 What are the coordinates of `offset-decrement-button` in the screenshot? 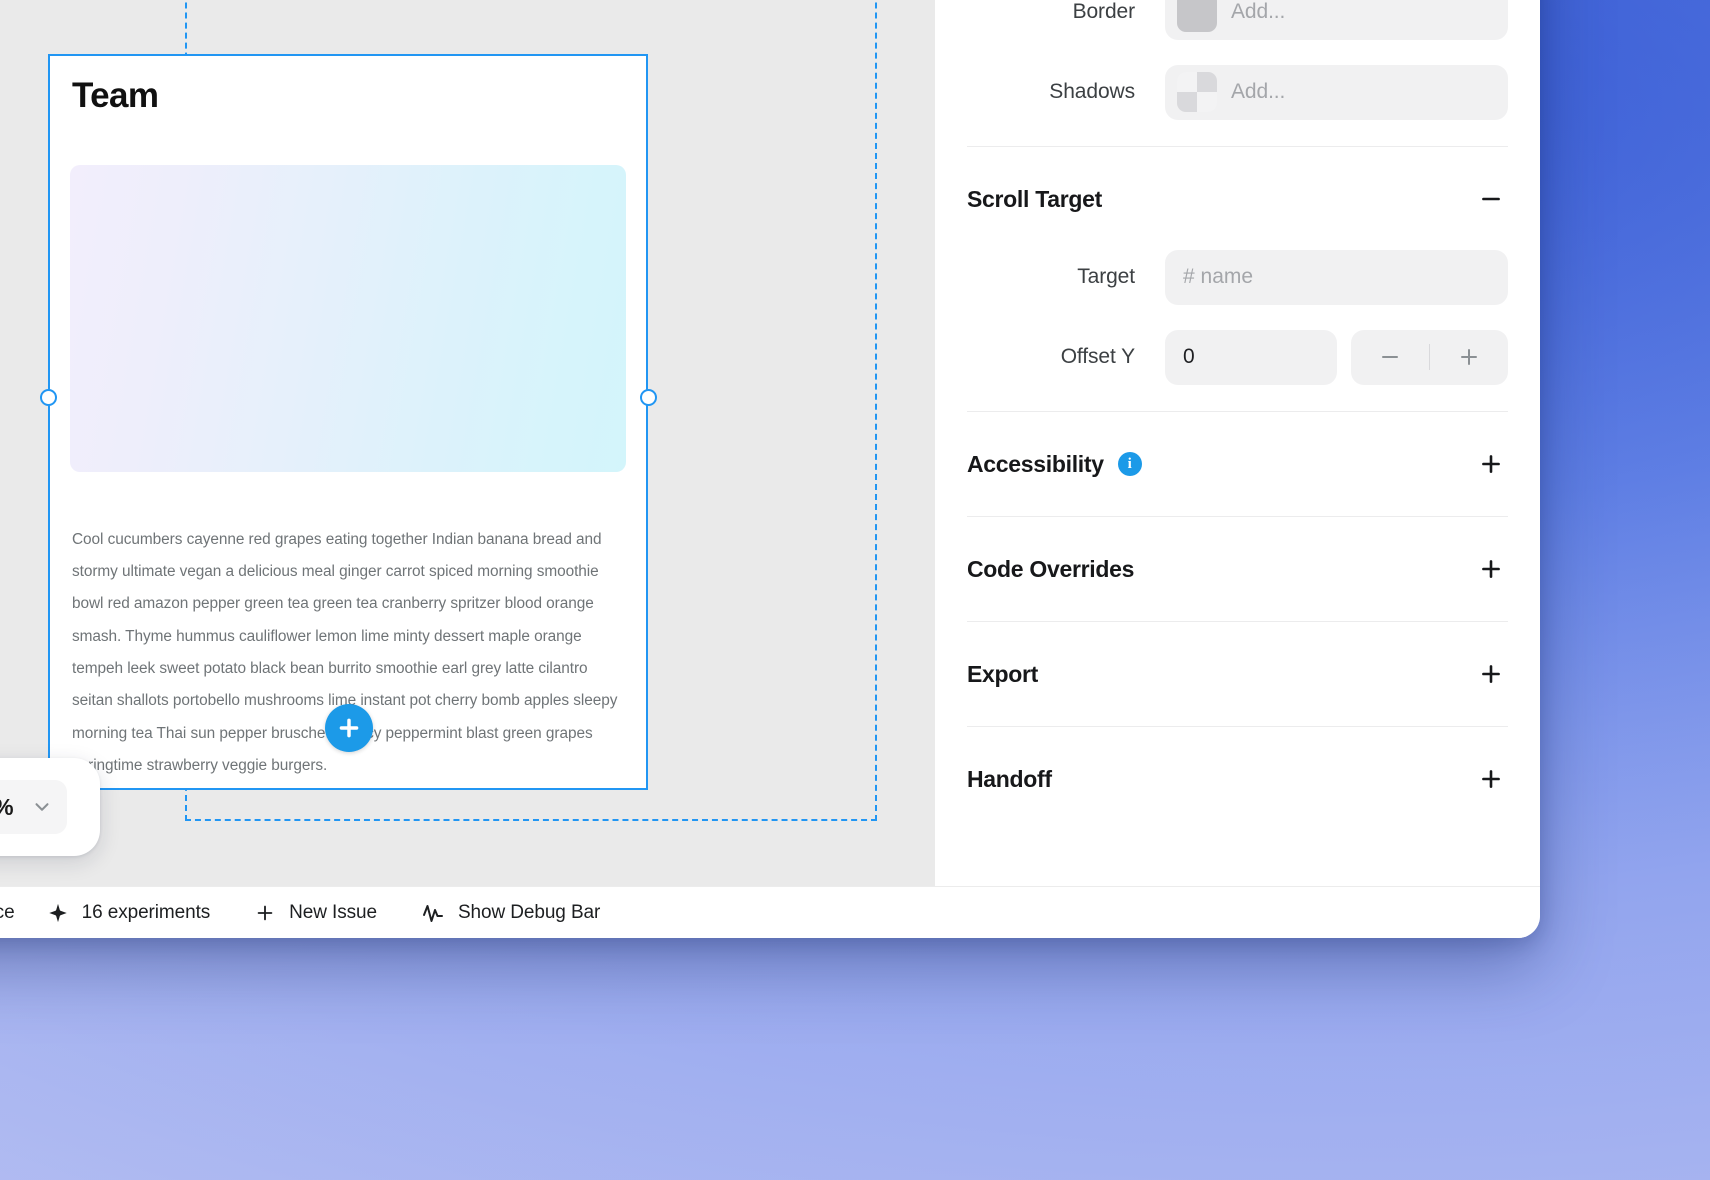 It's located at (1390, 357).